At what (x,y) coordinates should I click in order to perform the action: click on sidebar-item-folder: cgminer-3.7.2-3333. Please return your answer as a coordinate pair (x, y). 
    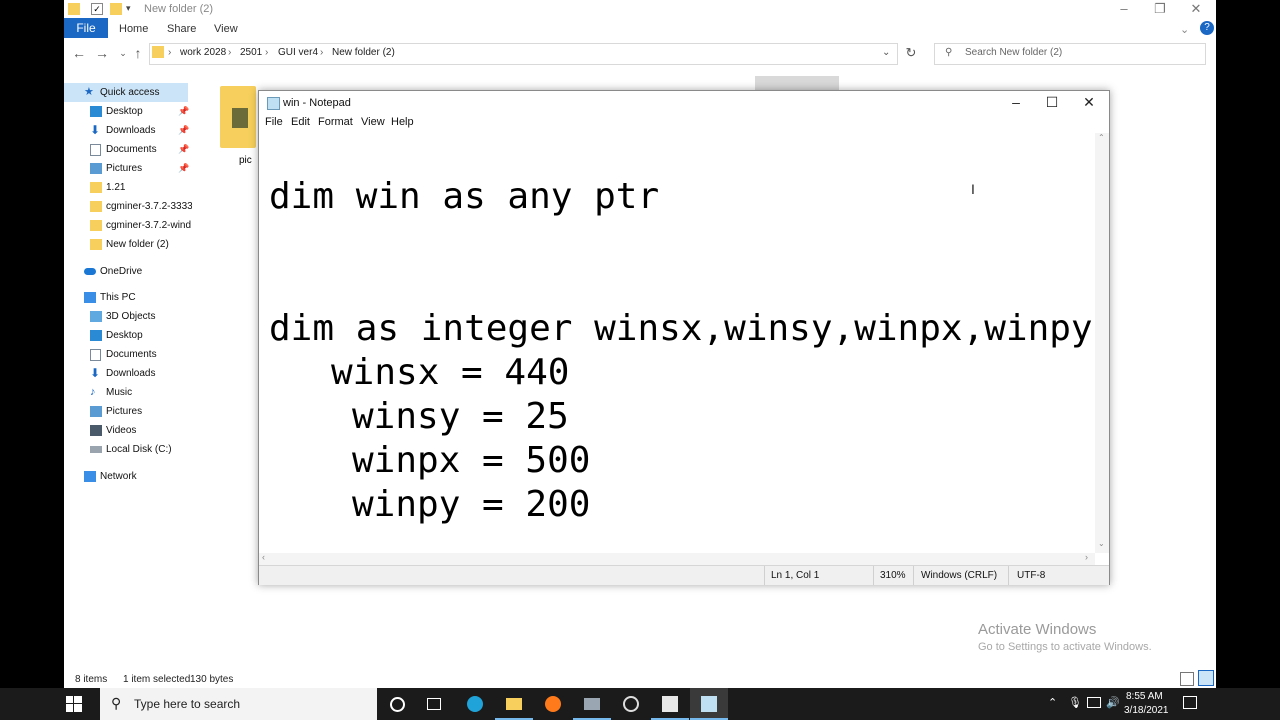
    Looking at the image, I should click on (128, 206).